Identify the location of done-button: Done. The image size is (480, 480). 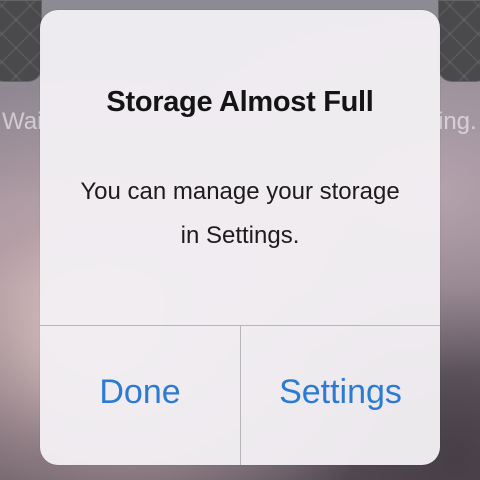
(140, 395).